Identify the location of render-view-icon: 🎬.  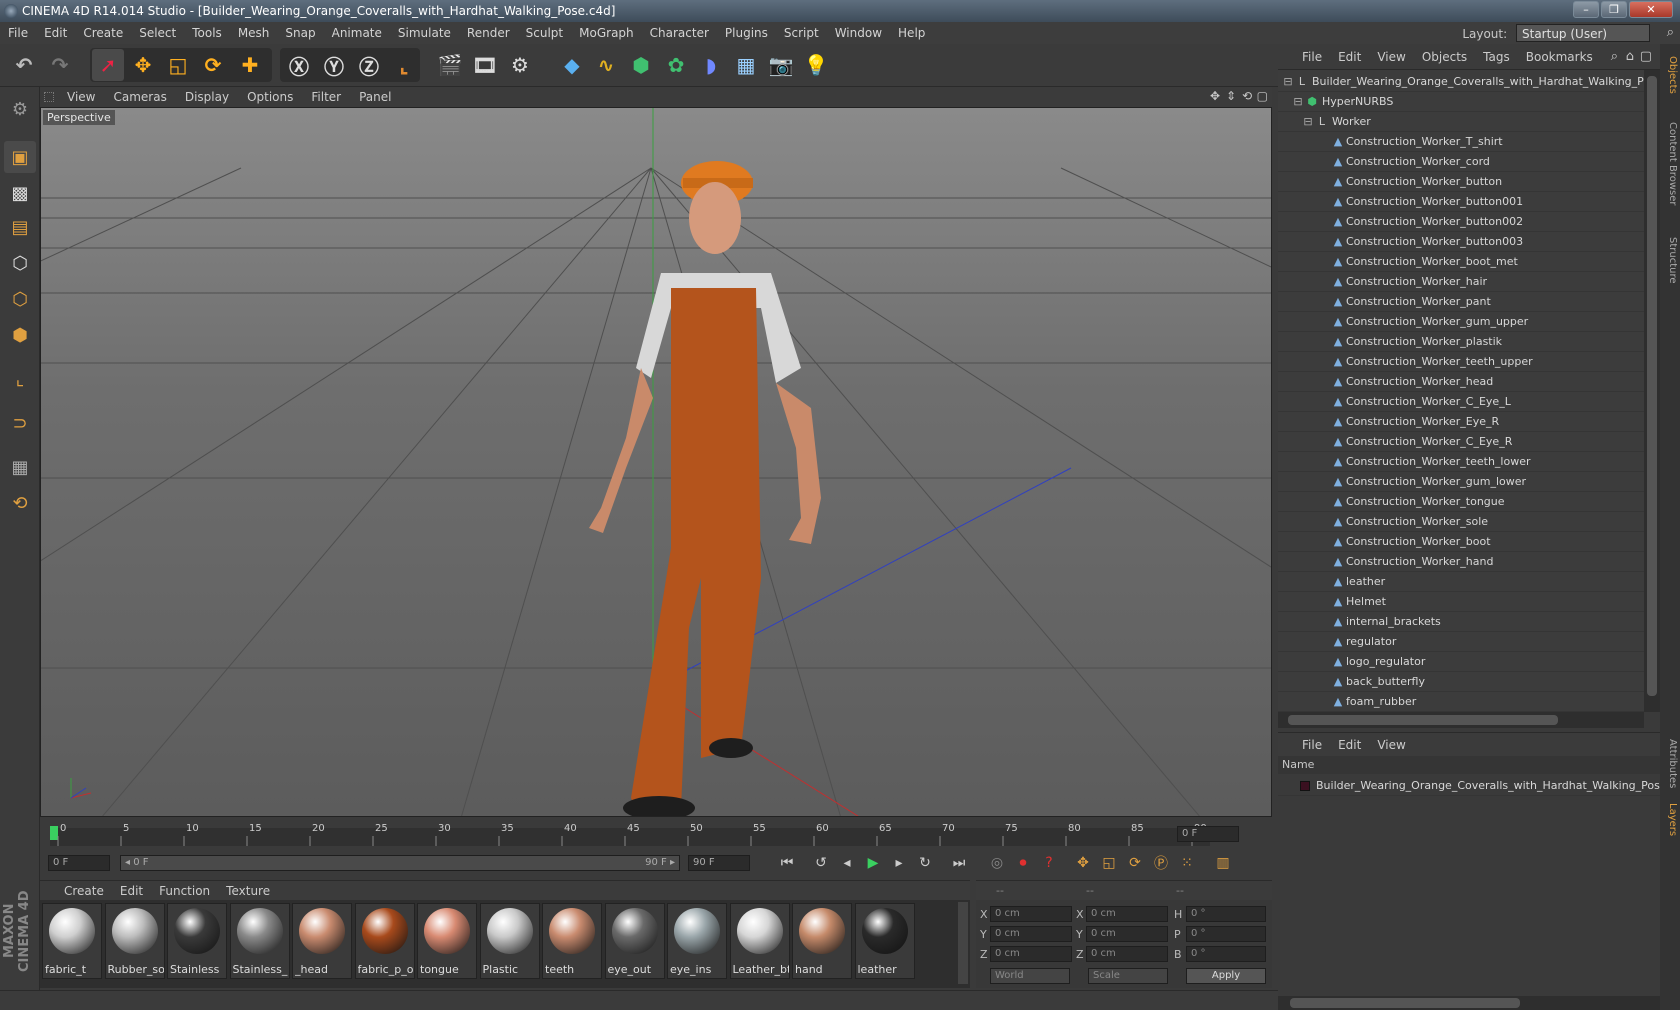
(450, 65).